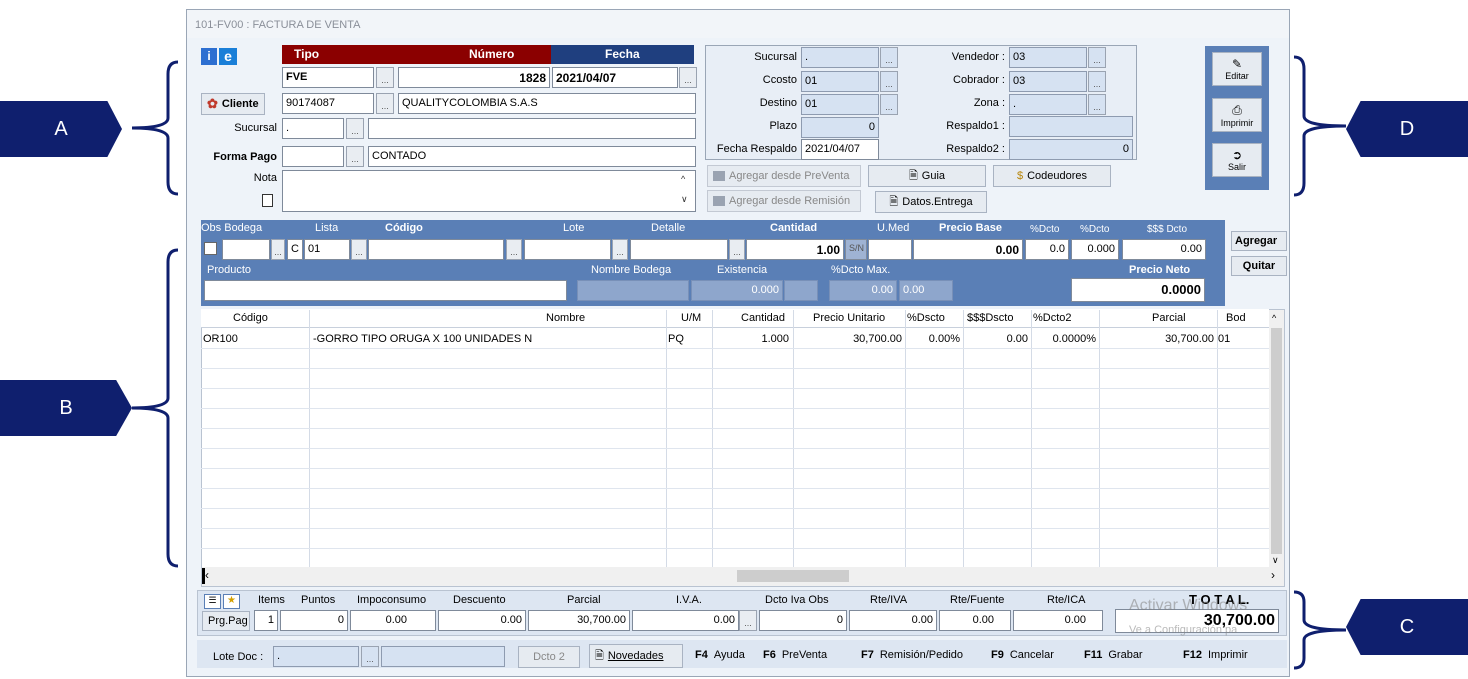 Image resolution: width=1468 pixels, height=679 pixels. I want to click on scroll-up-arrow-icon: ^, so click(1274, 318).